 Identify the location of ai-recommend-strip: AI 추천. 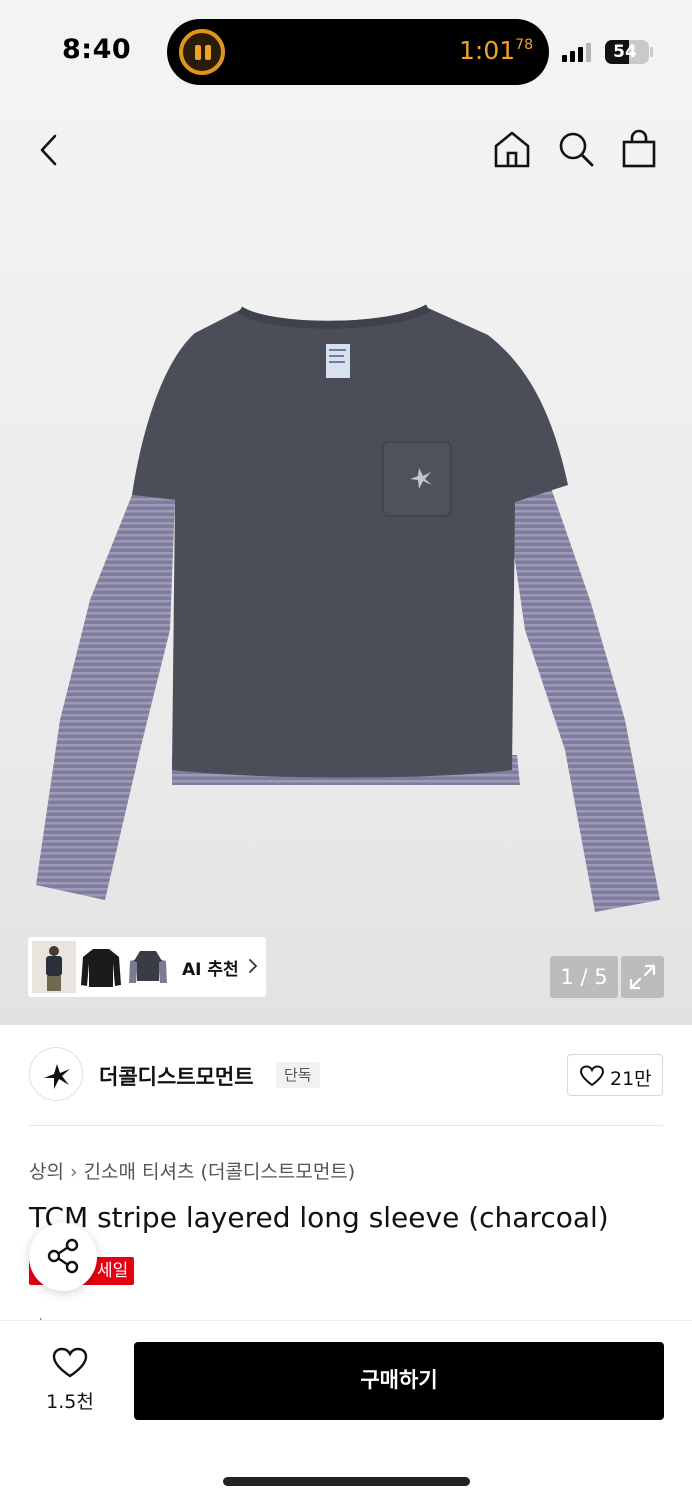
(147, 967).